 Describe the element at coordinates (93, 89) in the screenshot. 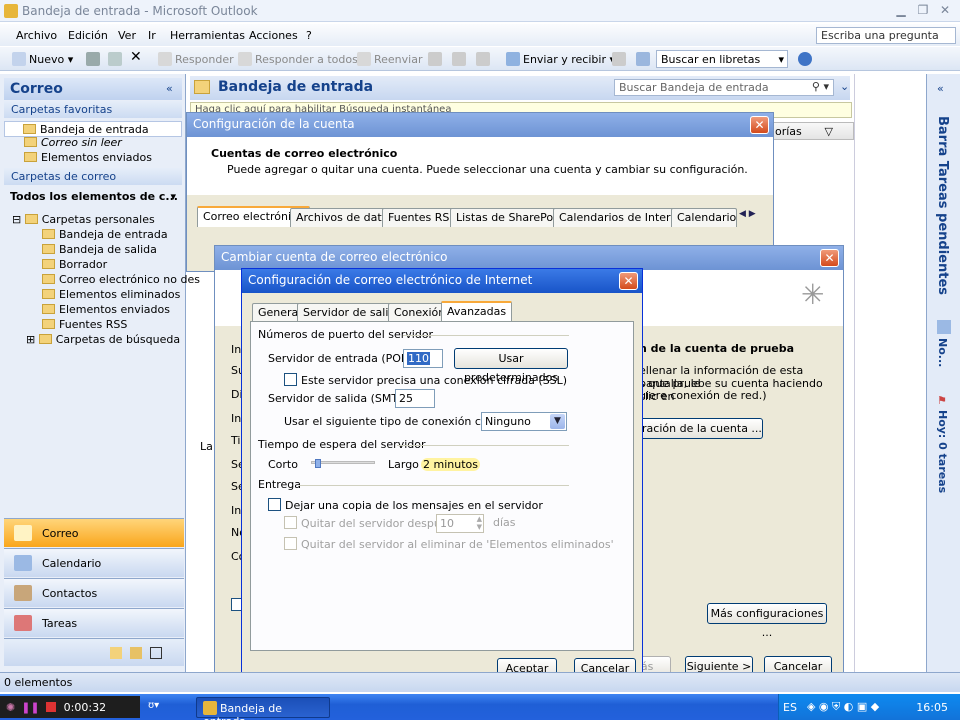

I see `nav-title: Correo` at that location.